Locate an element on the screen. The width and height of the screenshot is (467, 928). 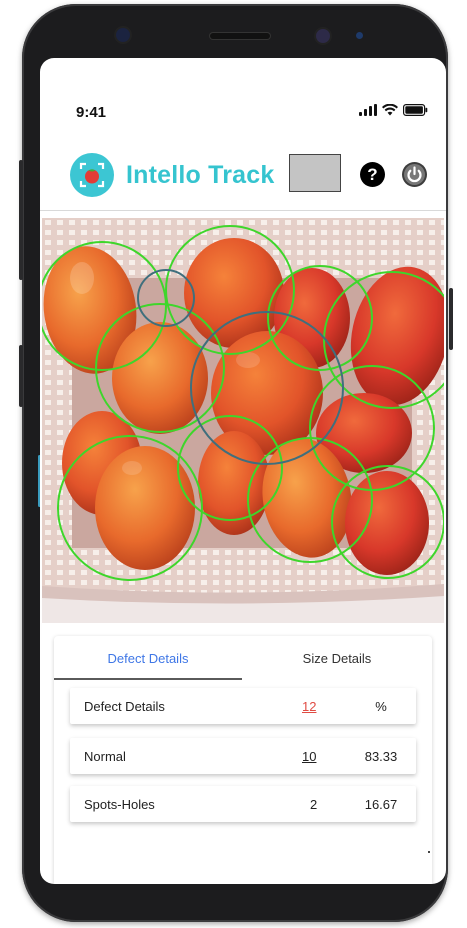
row-label: Spots-Holes is located at coordinates (119, 804).